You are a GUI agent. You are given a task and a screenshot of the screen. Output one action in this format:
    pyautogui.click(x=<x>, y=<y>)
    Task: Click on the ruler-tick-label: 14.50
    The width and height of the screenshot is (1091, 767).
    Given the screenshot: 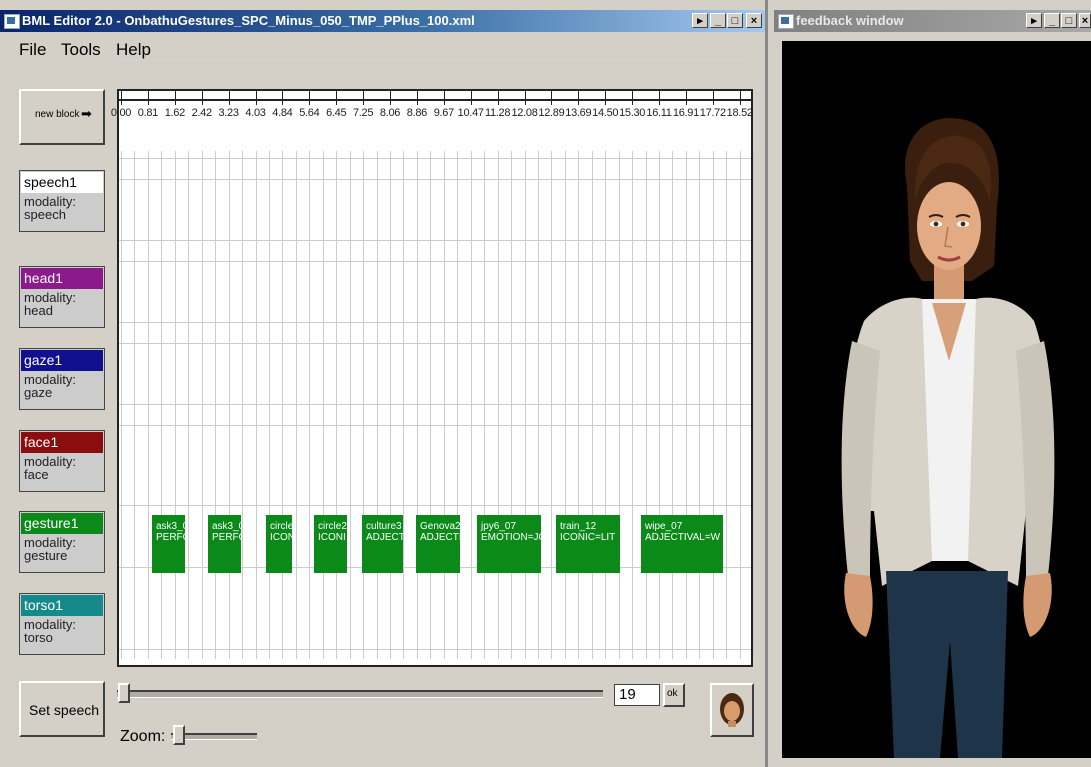 What is the action you would take?
    pyautogui.click(x=605, y=113)
    